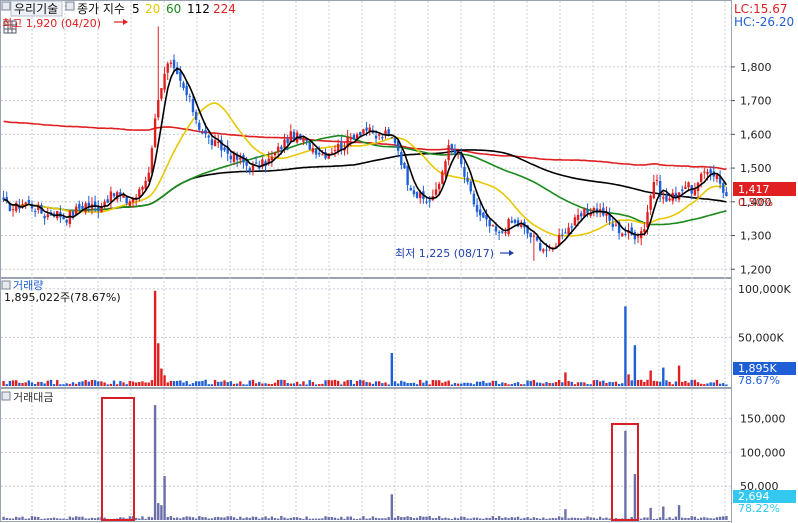 This screenshot has width=798, height=523. Describe the element at coordinates (756, 236) in the screenshot. I see `price-tick-label: 1,300` at that location.